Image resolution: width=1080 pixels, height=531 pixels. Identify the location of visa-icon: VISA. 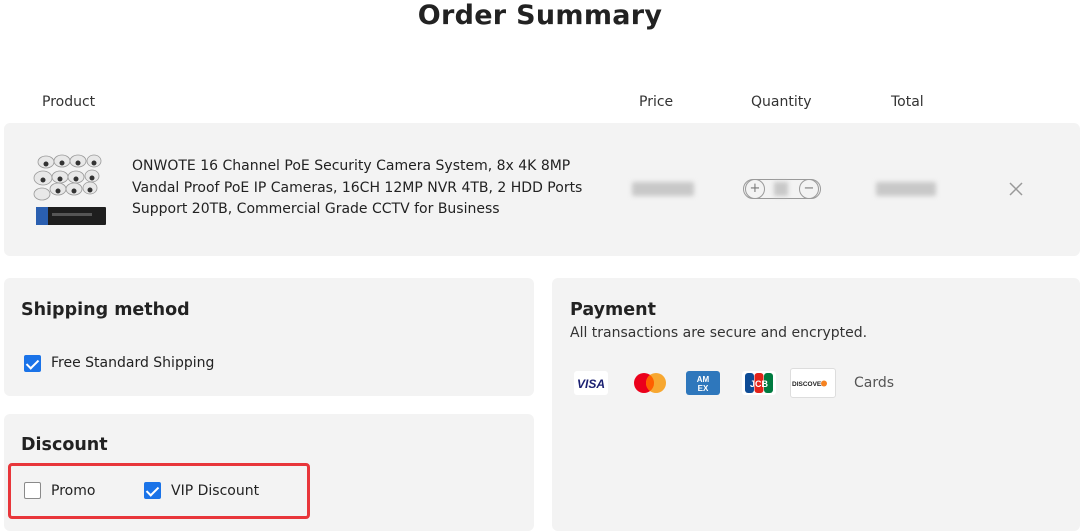
(591, 383).